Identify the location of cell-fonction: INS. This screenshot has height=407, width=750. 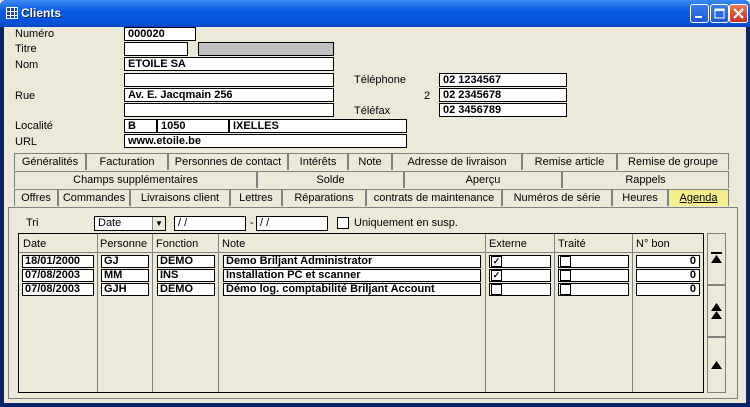
(186, 275).